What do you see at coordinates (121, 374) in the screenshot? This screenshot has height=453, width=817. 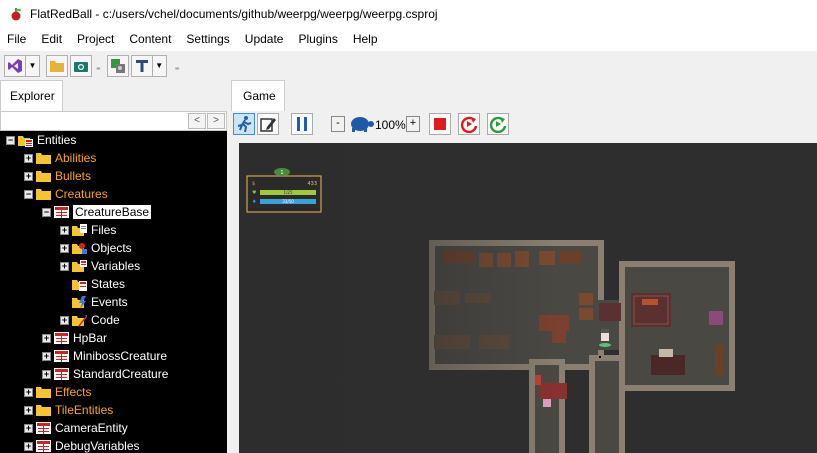 I see `tree-node-label: StandardCreature` at bounding box center [121, 374].